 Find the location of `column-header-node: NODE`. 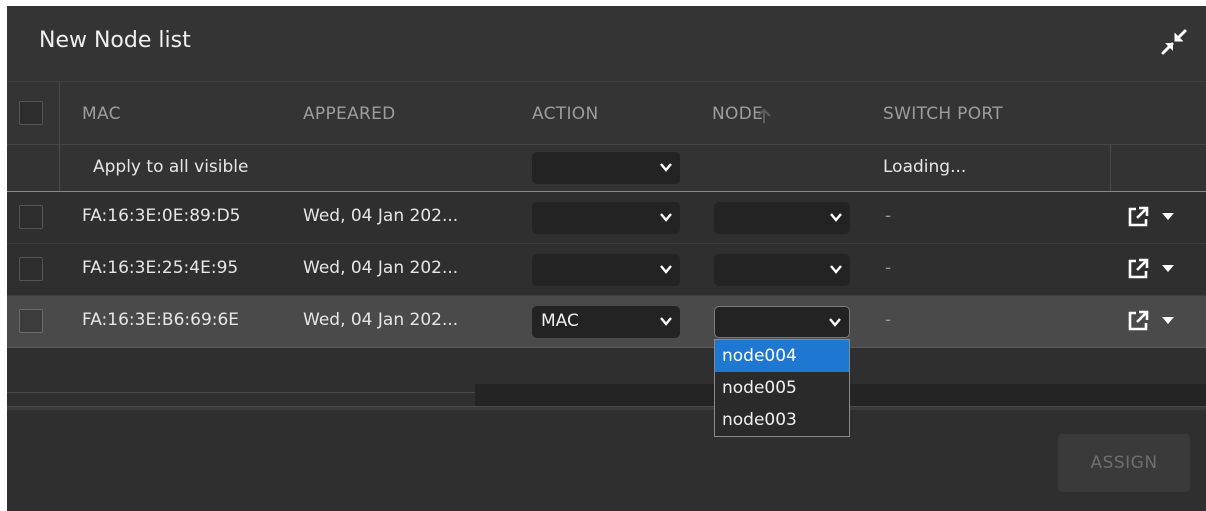

column-header-node: NODE is located at coordinates (737, 114).